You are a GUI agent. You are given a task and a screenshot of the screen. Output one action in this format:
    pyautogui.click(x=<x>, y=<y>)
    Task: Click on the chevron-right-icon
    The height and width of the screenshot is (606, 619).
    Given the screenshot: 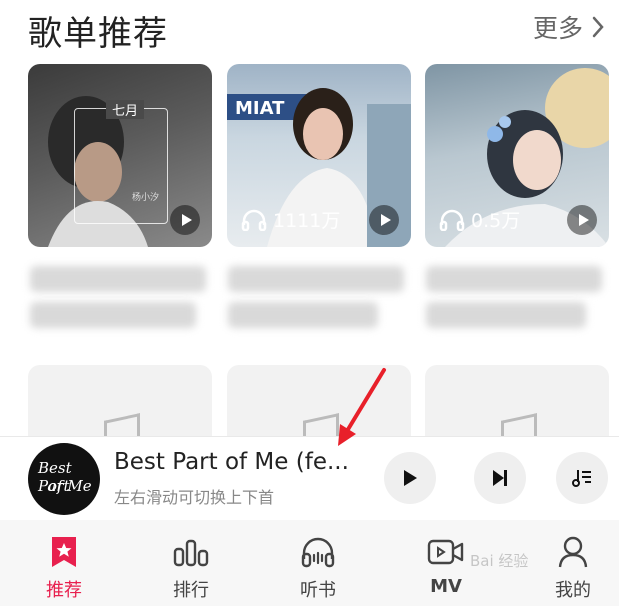 What is the action you would take?
    pyautogui.click(x=598, y=27)
    